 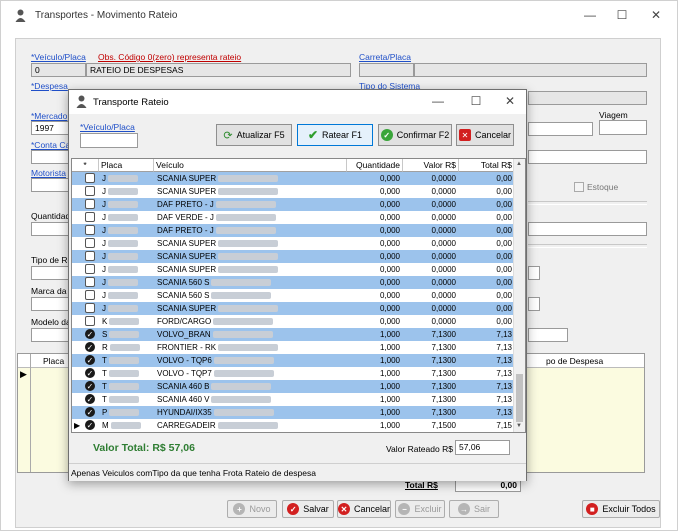 What do you see at coordinates (579, 187) in the screenshot?
I see `estoque-checkbox` at bounding box center [579, 187].